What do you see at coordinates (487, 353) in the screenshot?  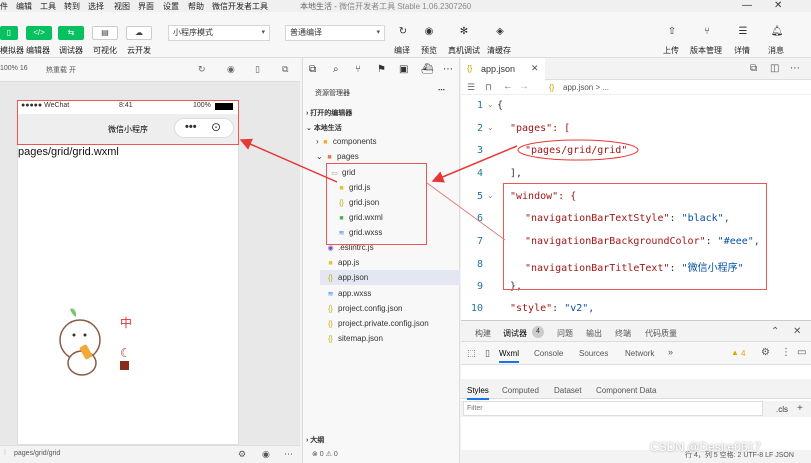 I see `device-icon: ▯` at bounding box center [487, 353].